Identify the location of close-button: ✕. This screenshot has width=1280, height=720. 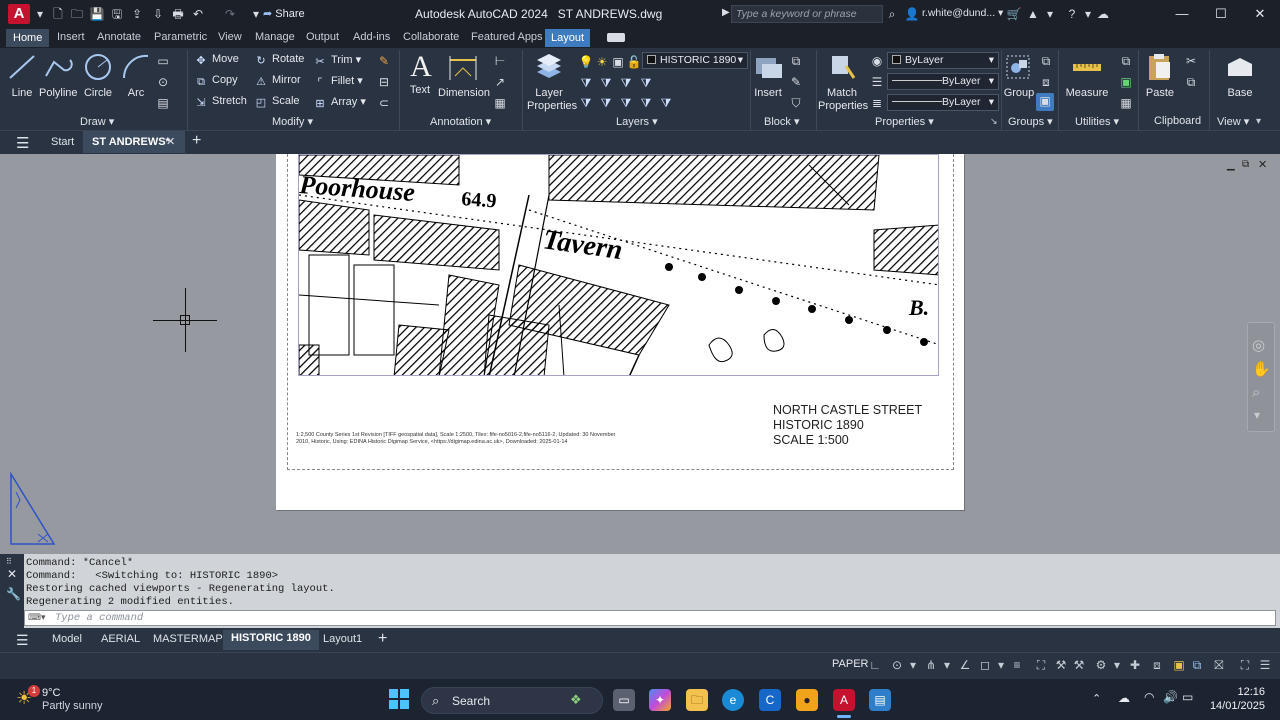
(1260, 14).